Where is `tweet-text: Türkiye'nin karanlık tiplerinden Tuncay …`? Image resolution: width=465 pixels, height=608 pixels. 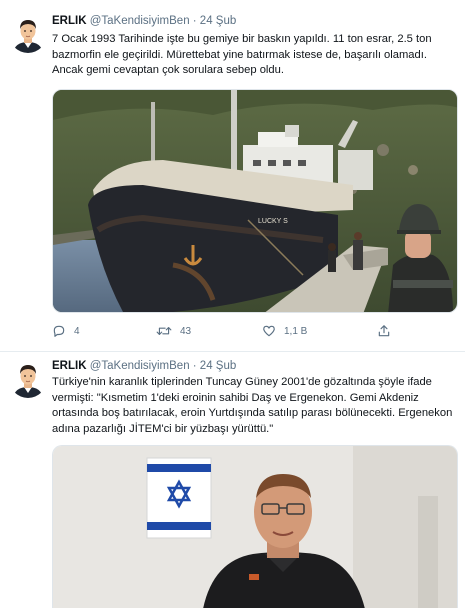 tweet-text: Türkiye'nin karanlık tiplerinden Tuncay … is located at coordinates (252, 405).